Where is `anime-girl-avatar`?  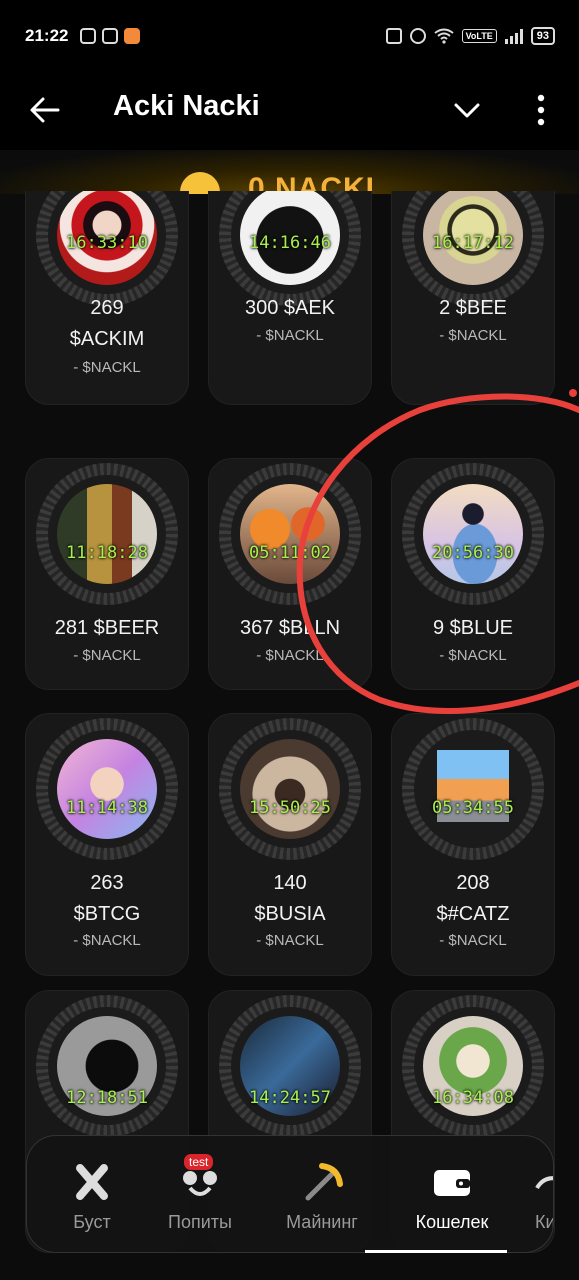
anime-girl-avatar is located at coordinates (107, 789).